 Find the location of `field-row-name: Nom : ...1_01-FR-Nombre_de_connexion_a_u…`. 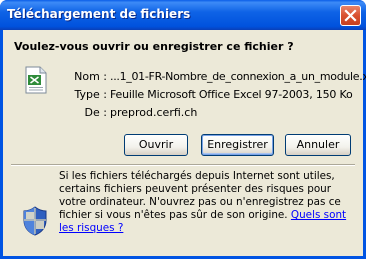

field-row-name: Nom : ...1_01-FR-Nombre_de_connexion_a_u… is located at coordinates (184, 77).